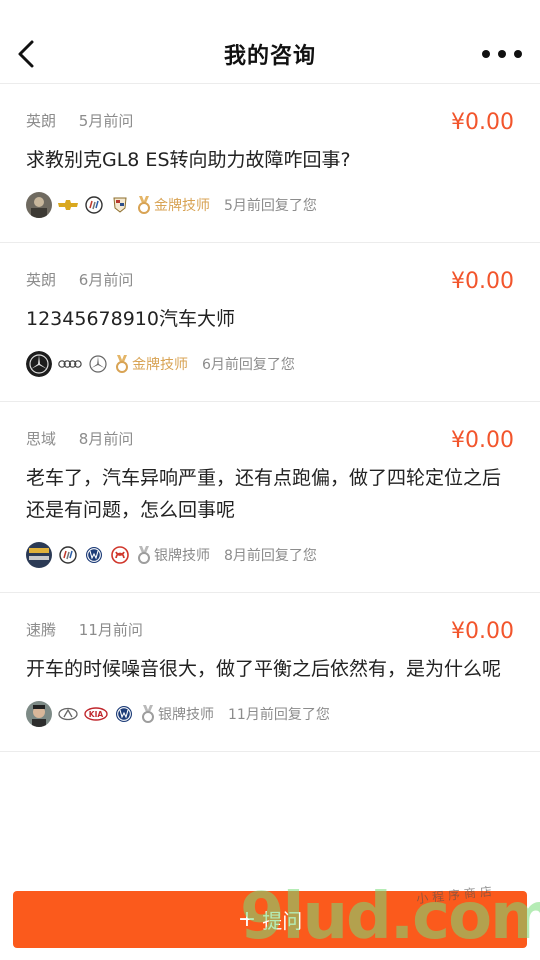 Image resolution: width=540 pixels, height=960 pixels. Describe the element at coordinates (70, 364) in the screenshot. I see `audi-logo-icon` at that location.